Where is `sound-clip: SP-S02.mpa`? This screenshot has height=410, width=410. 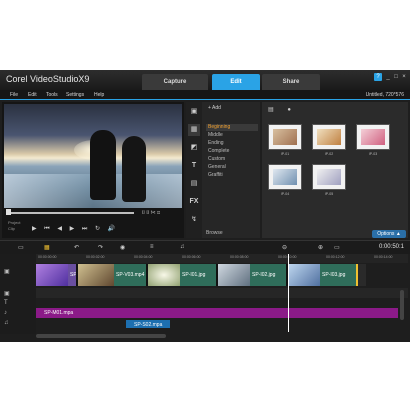 sound-clip: SP-S02.mpa is located at coordinates (148, 324).